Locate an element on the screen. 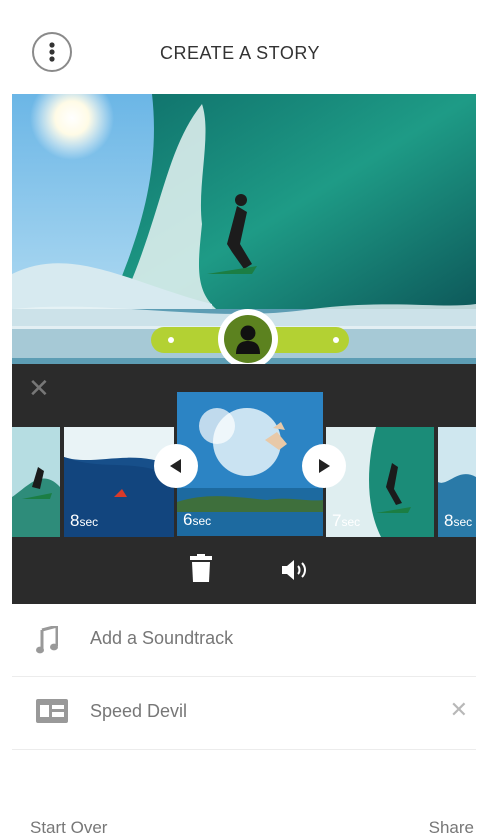 The height and width of the screenshot is (840, 480). trash-icon is located at coordinates (201, 568).